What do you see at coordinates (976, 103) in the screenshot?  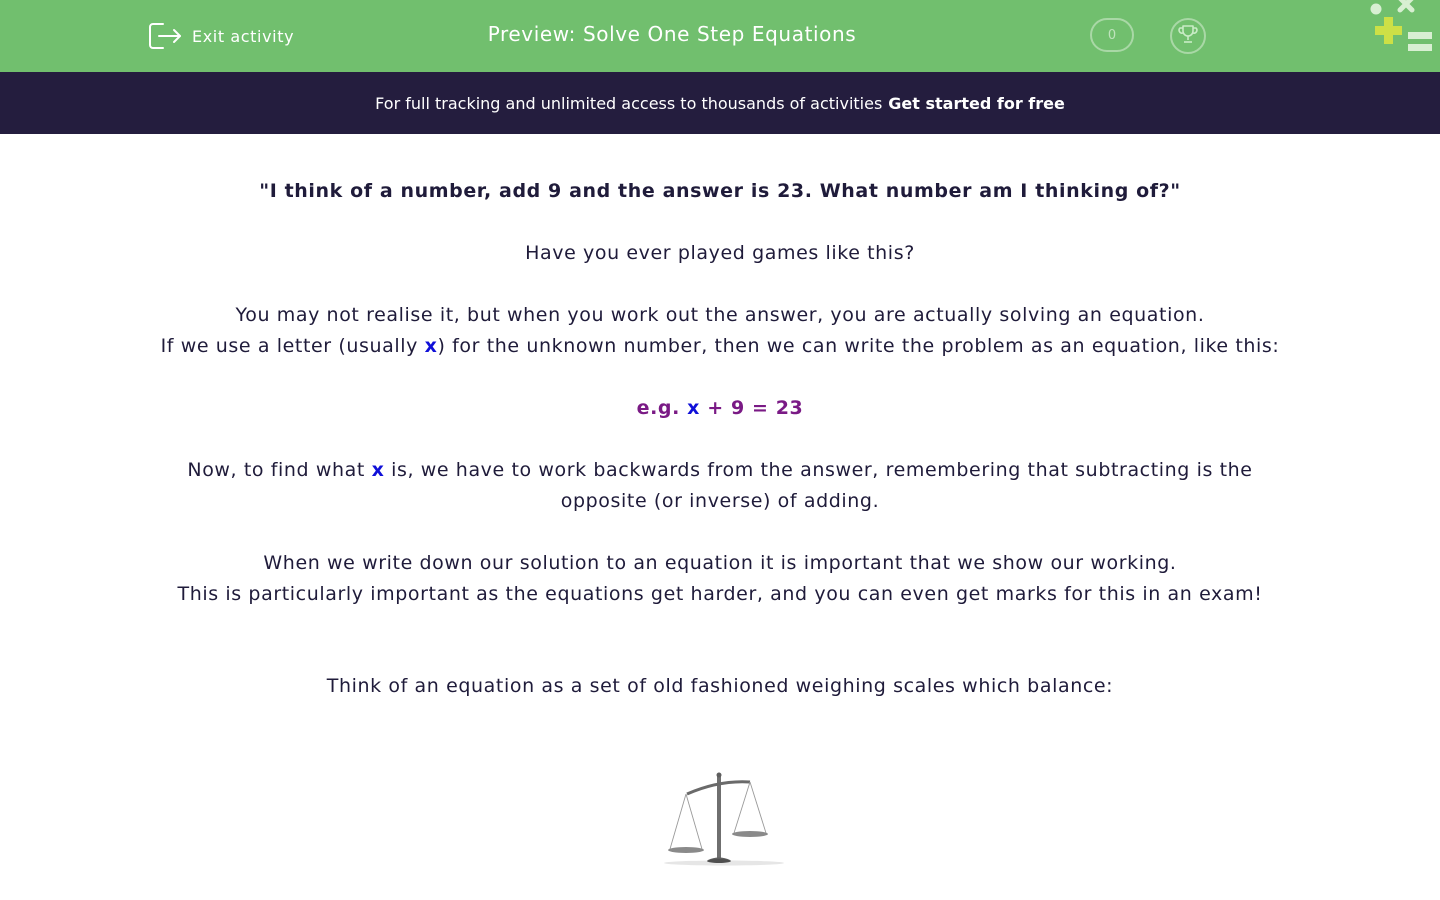 I see `get-started-link: Get started for free` at bounding box center [976, 103].